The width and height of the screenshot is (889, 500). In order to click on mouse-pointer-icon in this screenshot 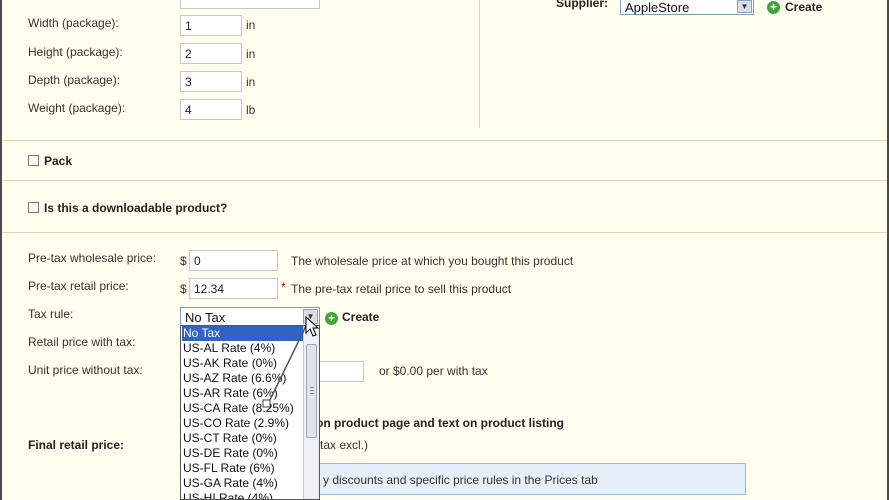, I will do `click(312, 326)`.